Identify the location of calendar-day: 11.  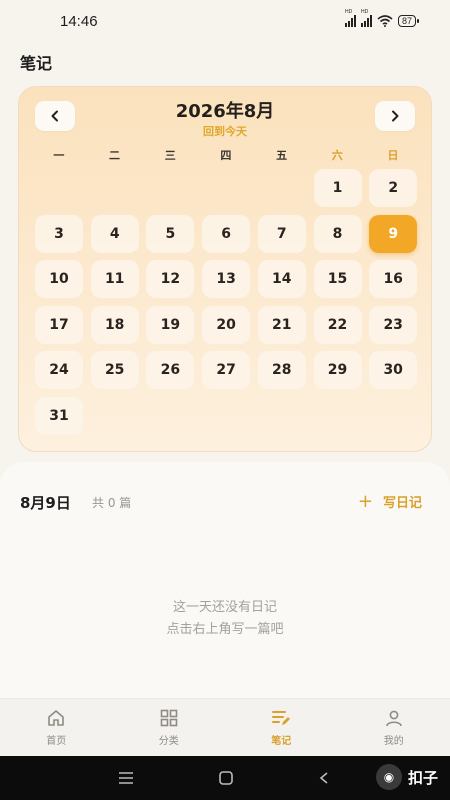
(114, 279).